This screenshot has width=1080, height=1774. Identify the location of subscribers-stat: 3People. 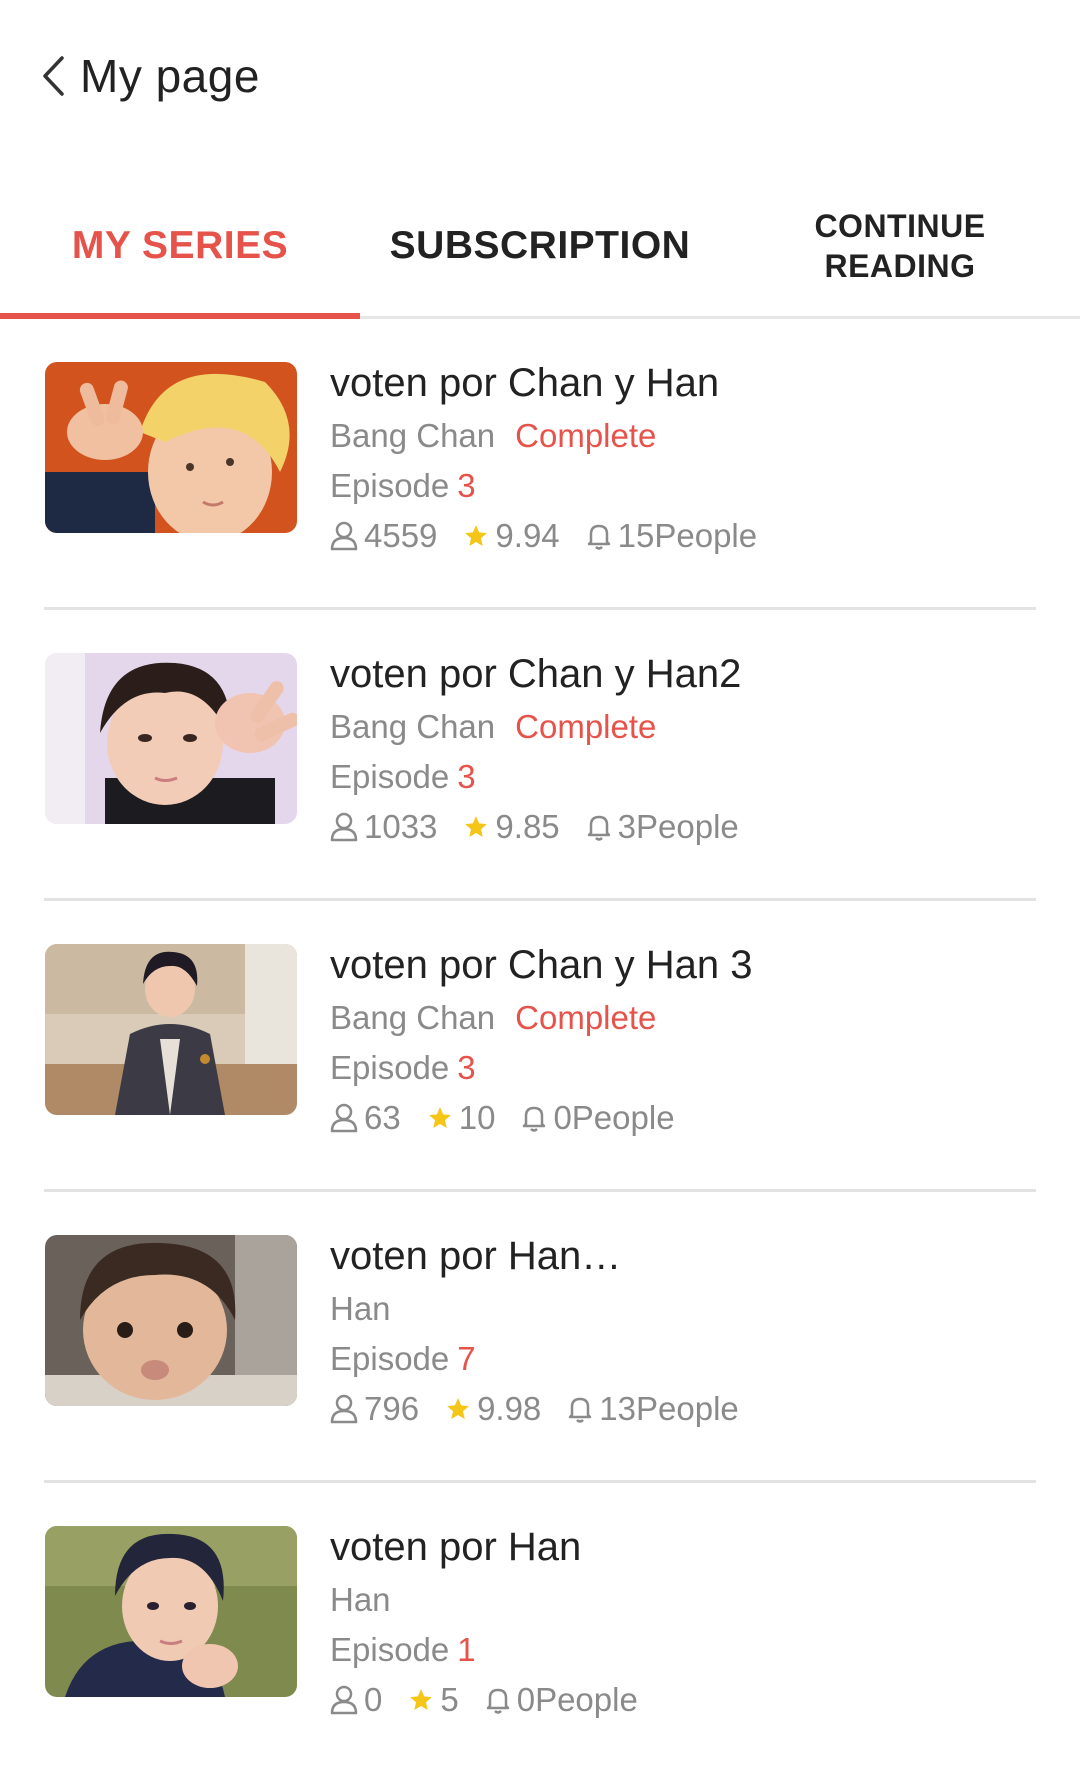
(662, 827).